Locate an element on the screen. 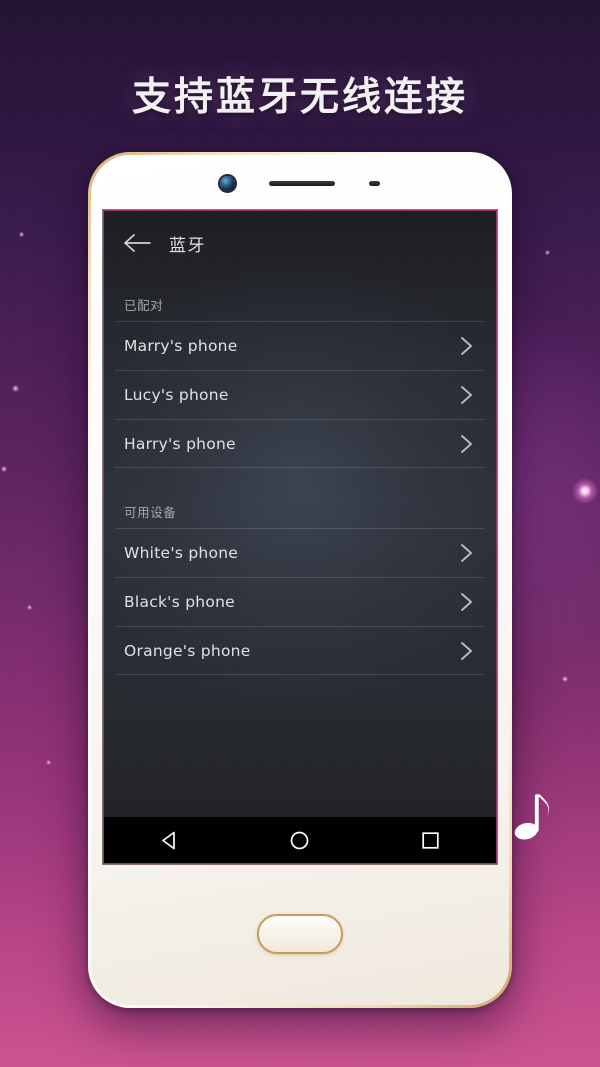 This screenshot has width=600, height=1067. device-name: Lucy's phone is located at coordinates (176, 395).